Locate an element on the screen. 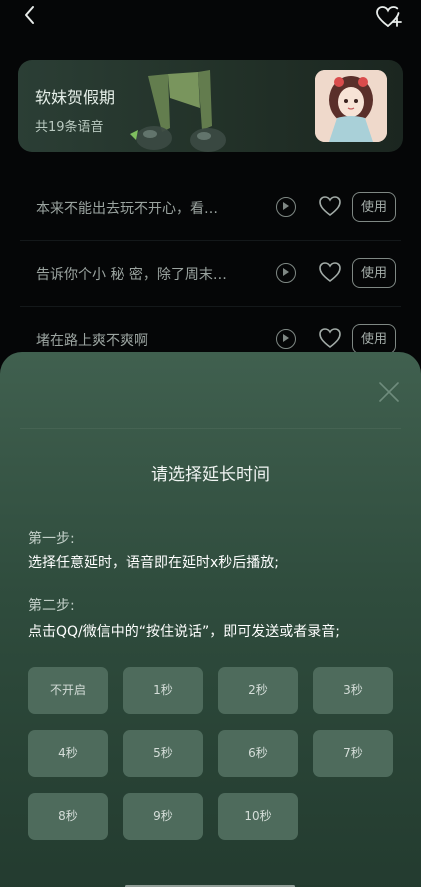 The height and width of the screenshot is (887, 421). step2-label: 第二步: is located at coordinates (51, 606).